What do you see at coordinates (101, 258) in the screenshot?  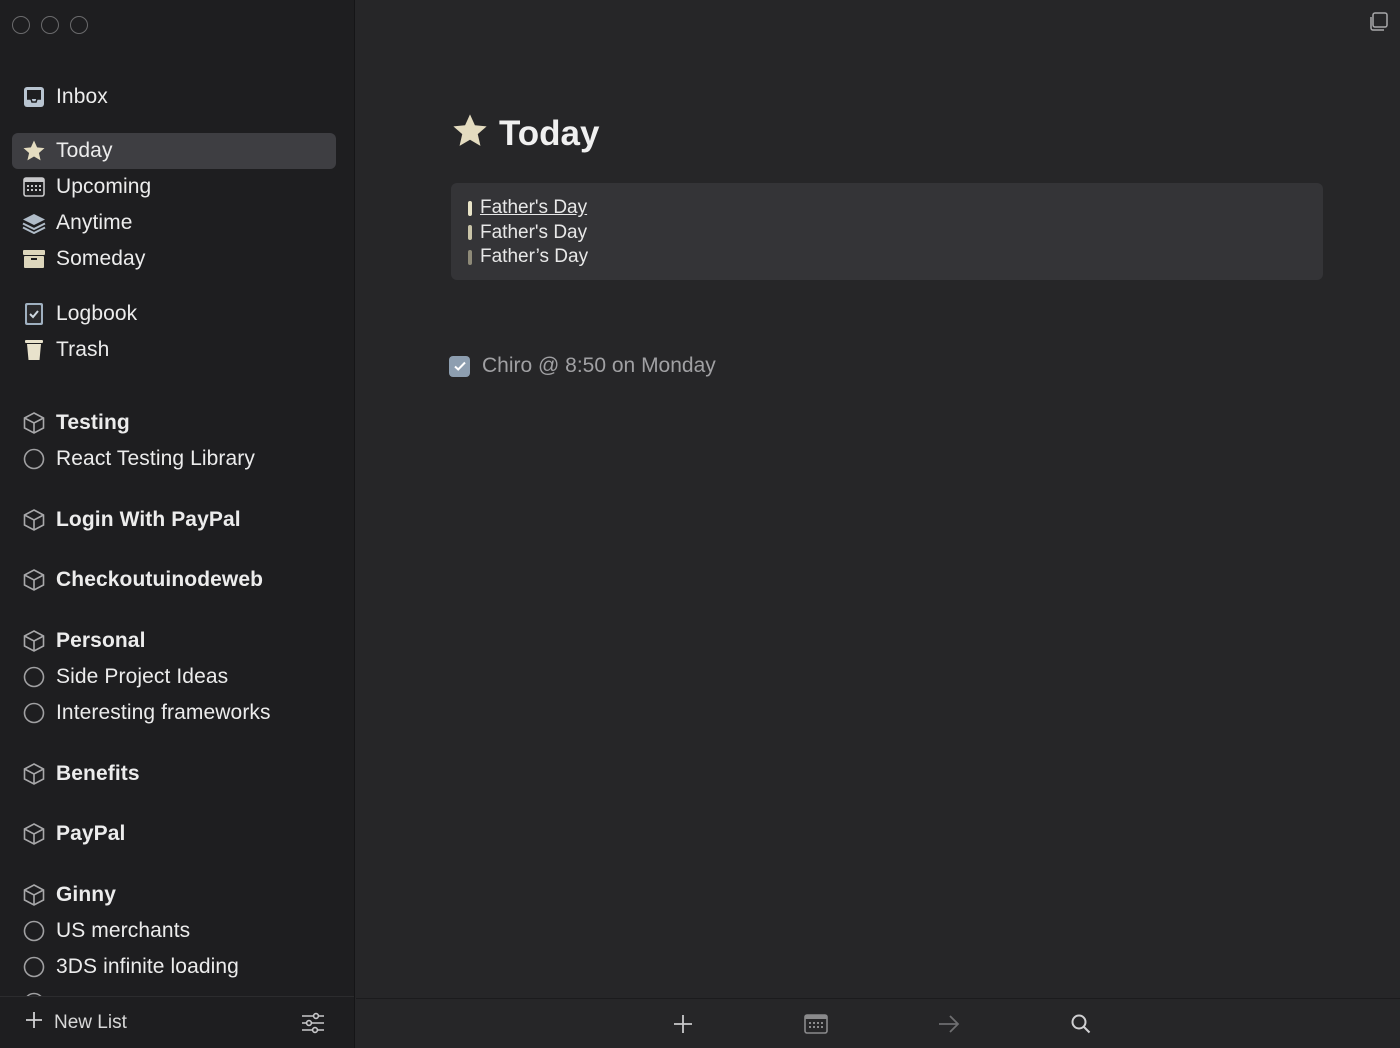 I see `sidebar-item-label: Someday` at bounding box center [101, 258].